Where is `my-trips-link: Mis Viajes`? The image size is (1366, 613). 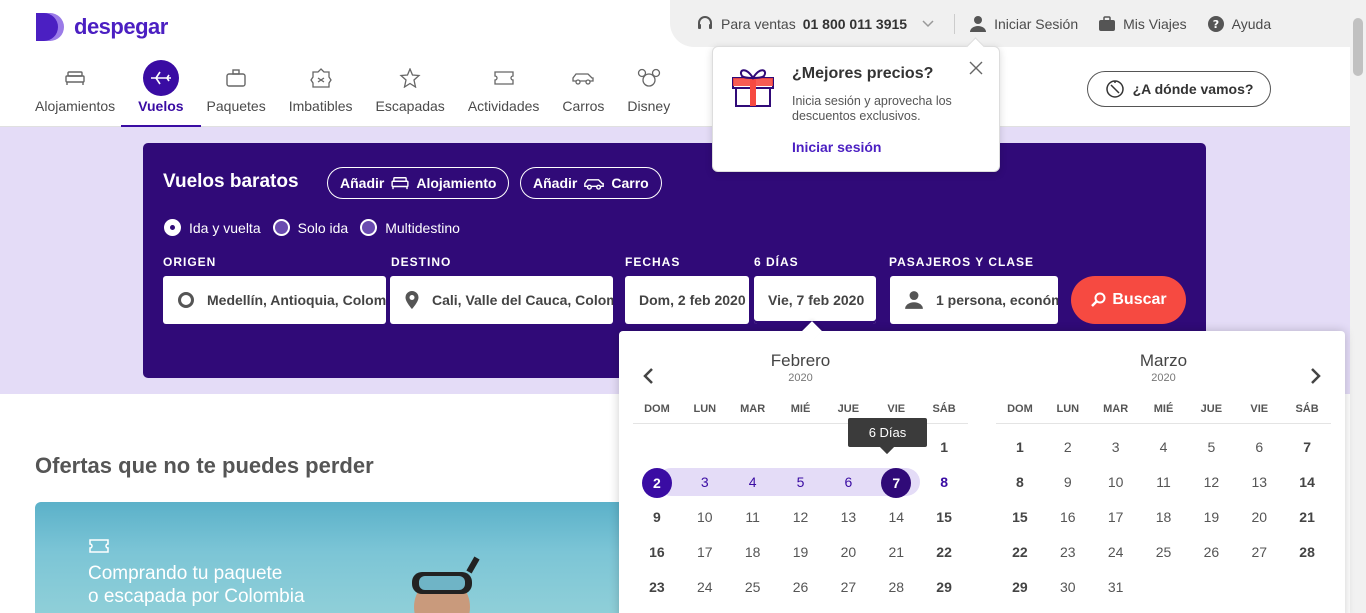 my-trips-link: Mis Viajes is located at coordinates (1142, 24).